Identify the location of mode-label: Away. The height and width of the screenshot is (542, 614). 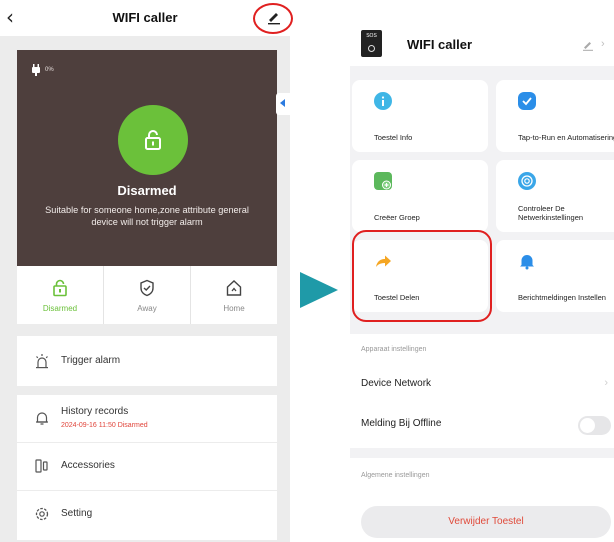
(147, 308).